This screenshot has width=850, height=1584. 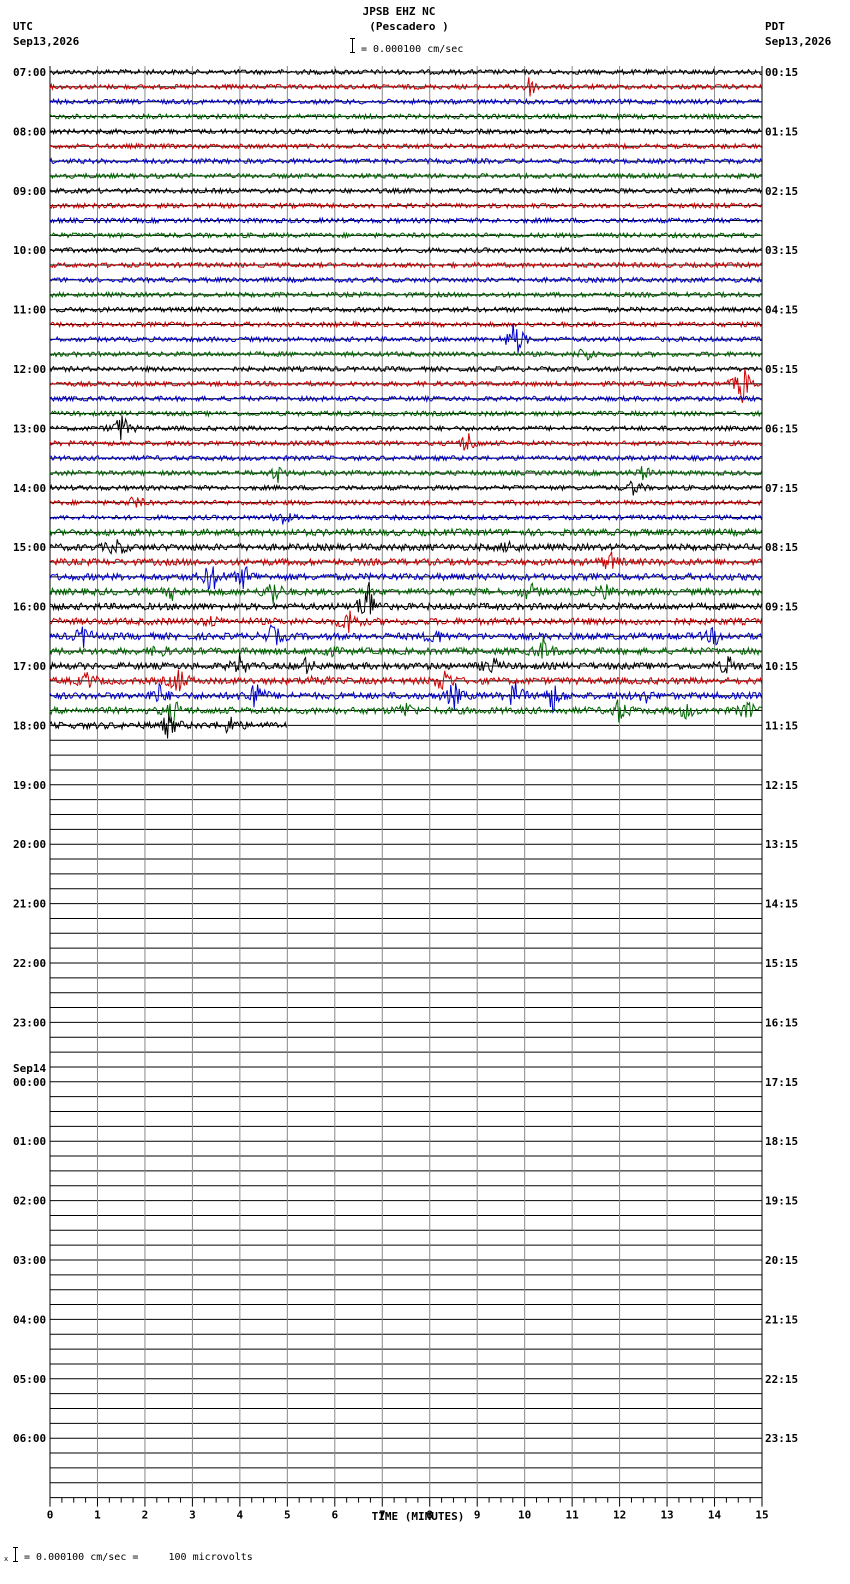 I want to click on right-hour-label: 16:15, so click(x=781, y=1022).